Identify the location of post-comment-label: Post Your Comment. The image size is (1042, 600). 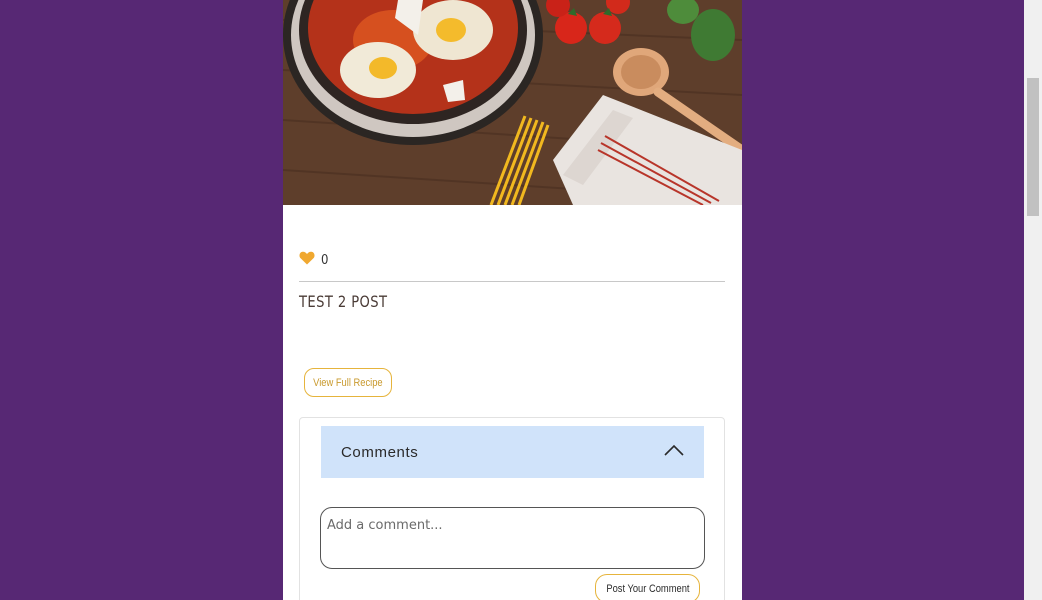
(647, 588).